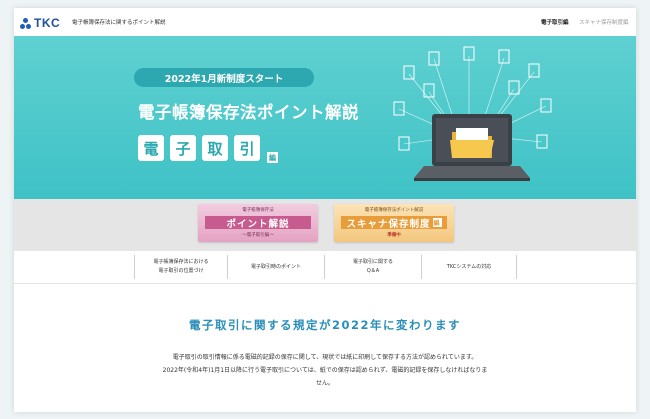  I want to click on logo-text: TKC, so click(47, 23).